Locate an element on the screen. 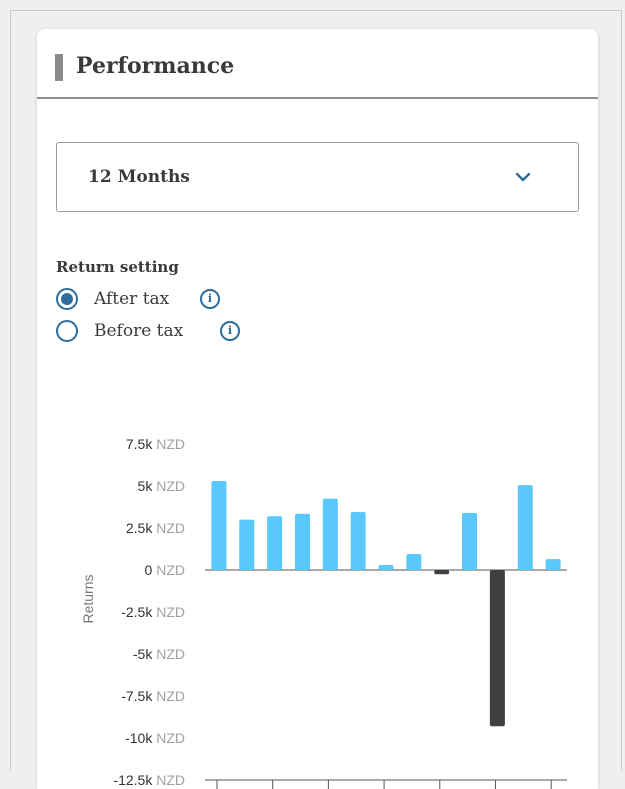 The width and height of the screenshot is (625, 789). radio-option-after-tax: After tax i is located at coordinates (141, 299).